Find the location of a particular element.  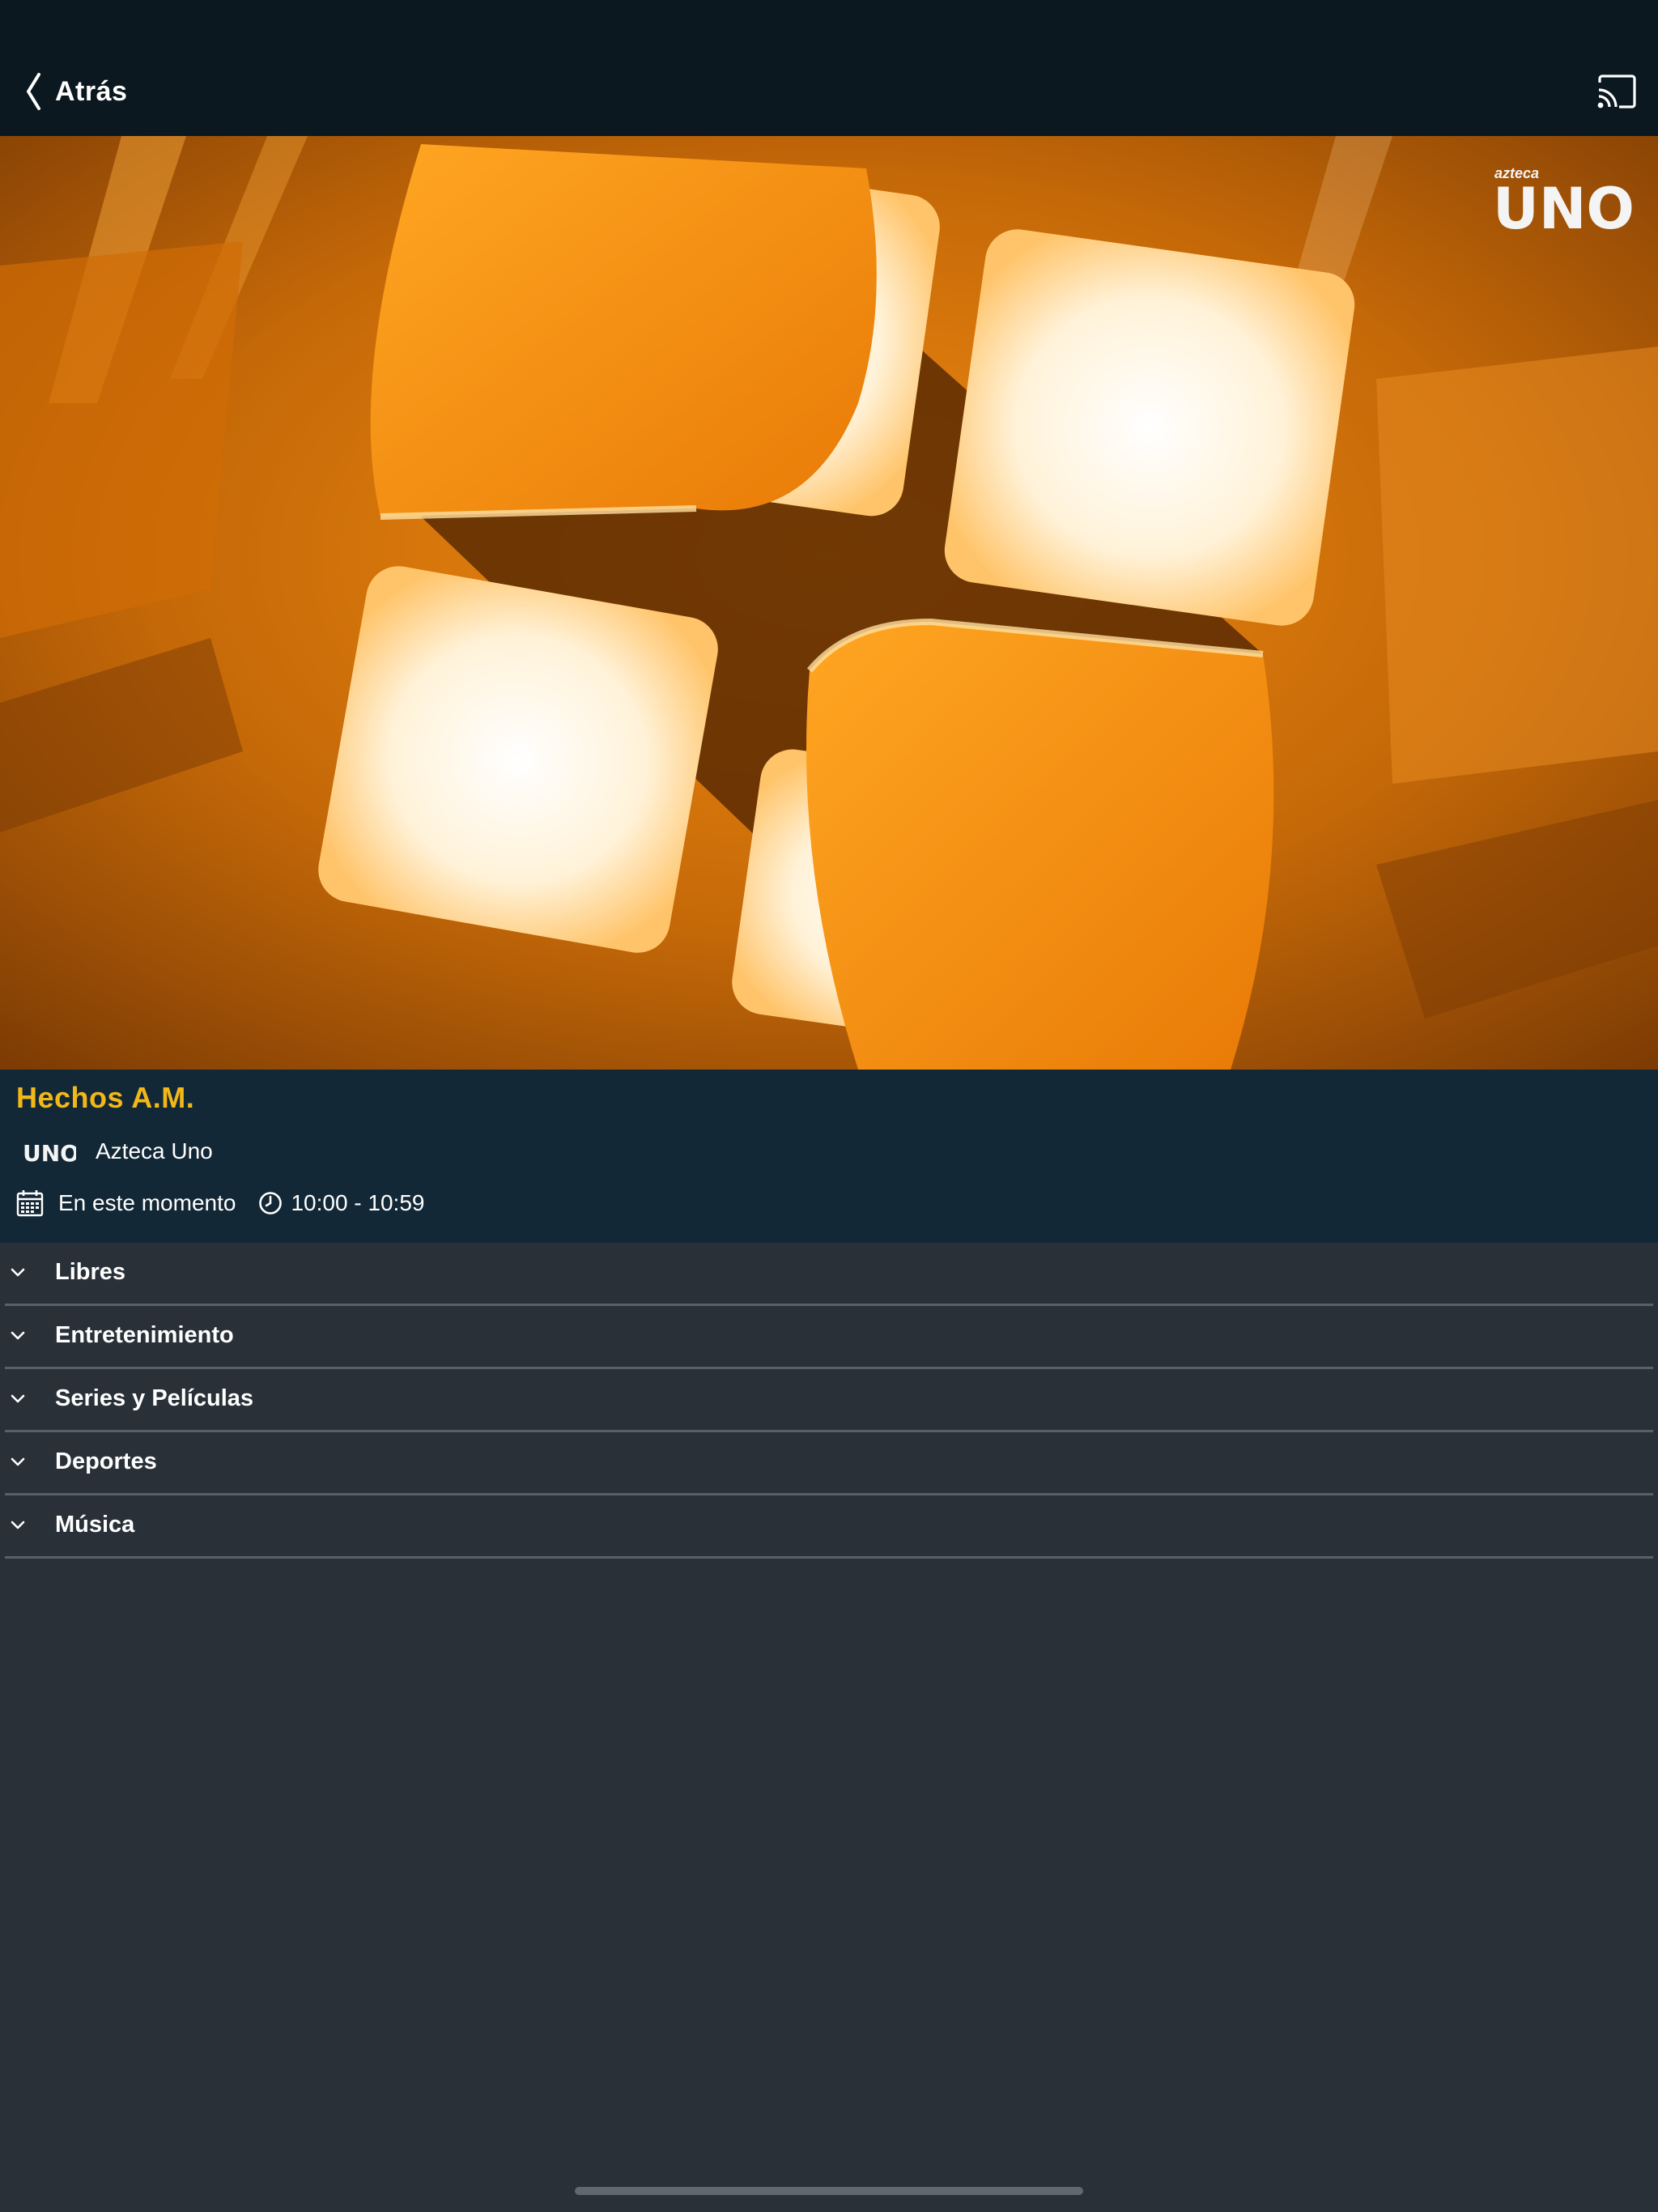

category-musica: Música is located at coordinates (829, 1527).